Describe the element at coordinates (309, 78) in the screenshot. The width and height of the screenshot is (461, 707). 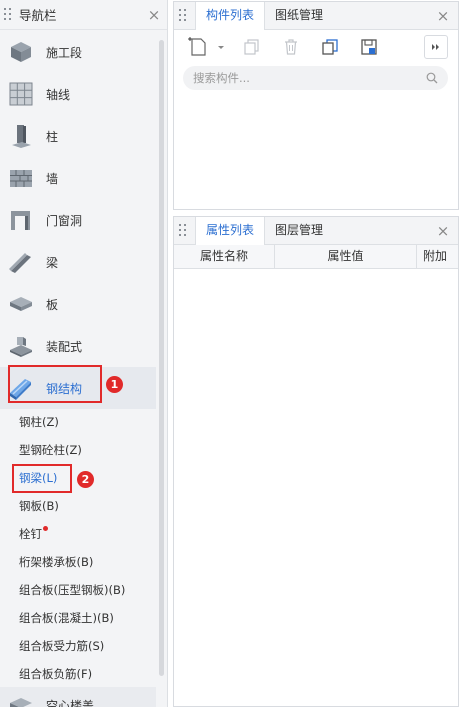
I see `component-search-input` at that location.